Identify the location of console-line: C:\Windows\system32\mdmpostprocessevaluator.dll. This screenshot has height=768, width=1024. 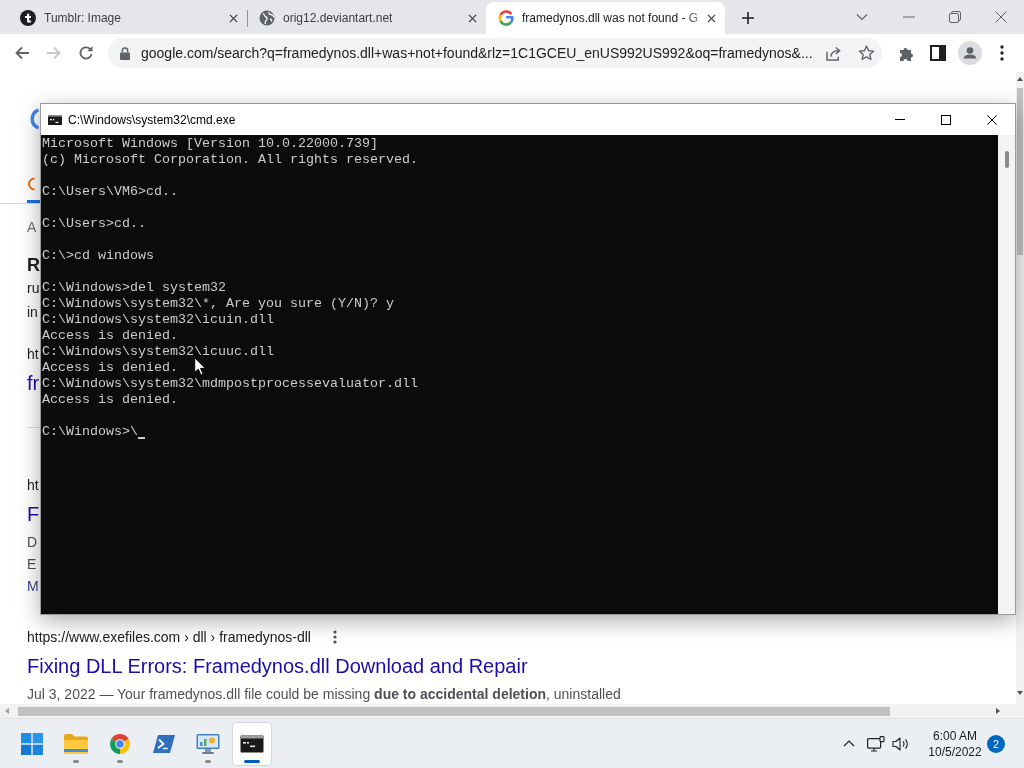
(230, 384).